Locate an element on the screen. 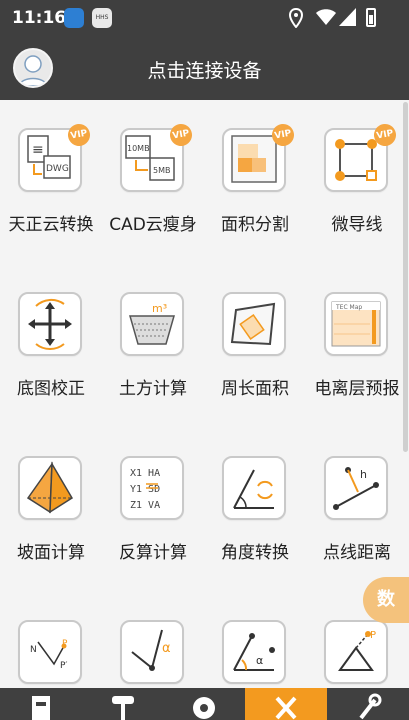 This screenshot has width=409, height=720. tool-angle-convert: 角度转换 is located at coordinates (255, 508).